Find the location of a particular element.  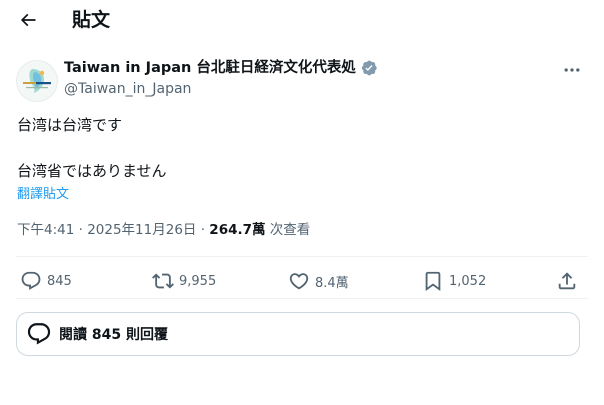

translate-link: 翻譯貼文 is located at coordinates (43, 195).